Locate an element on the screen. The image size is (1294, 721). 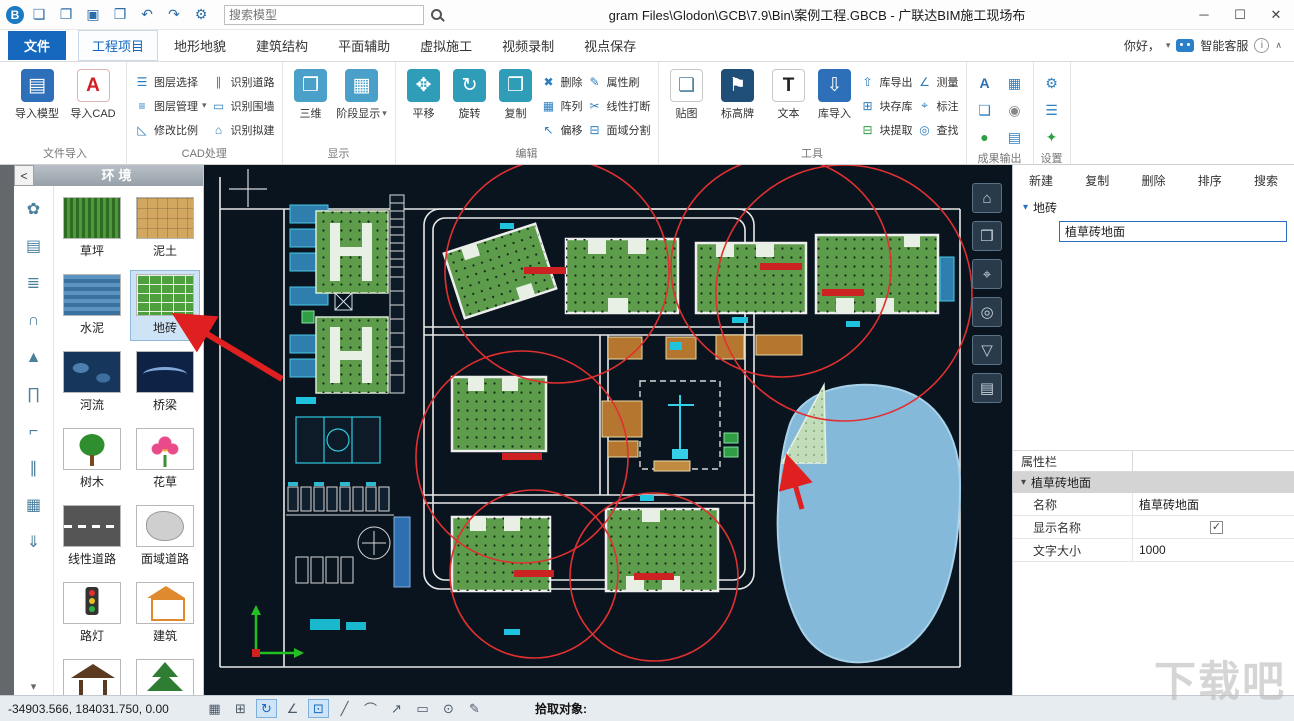
sidebar-item-cement: 水泥 is located at coordinates (92, 305).